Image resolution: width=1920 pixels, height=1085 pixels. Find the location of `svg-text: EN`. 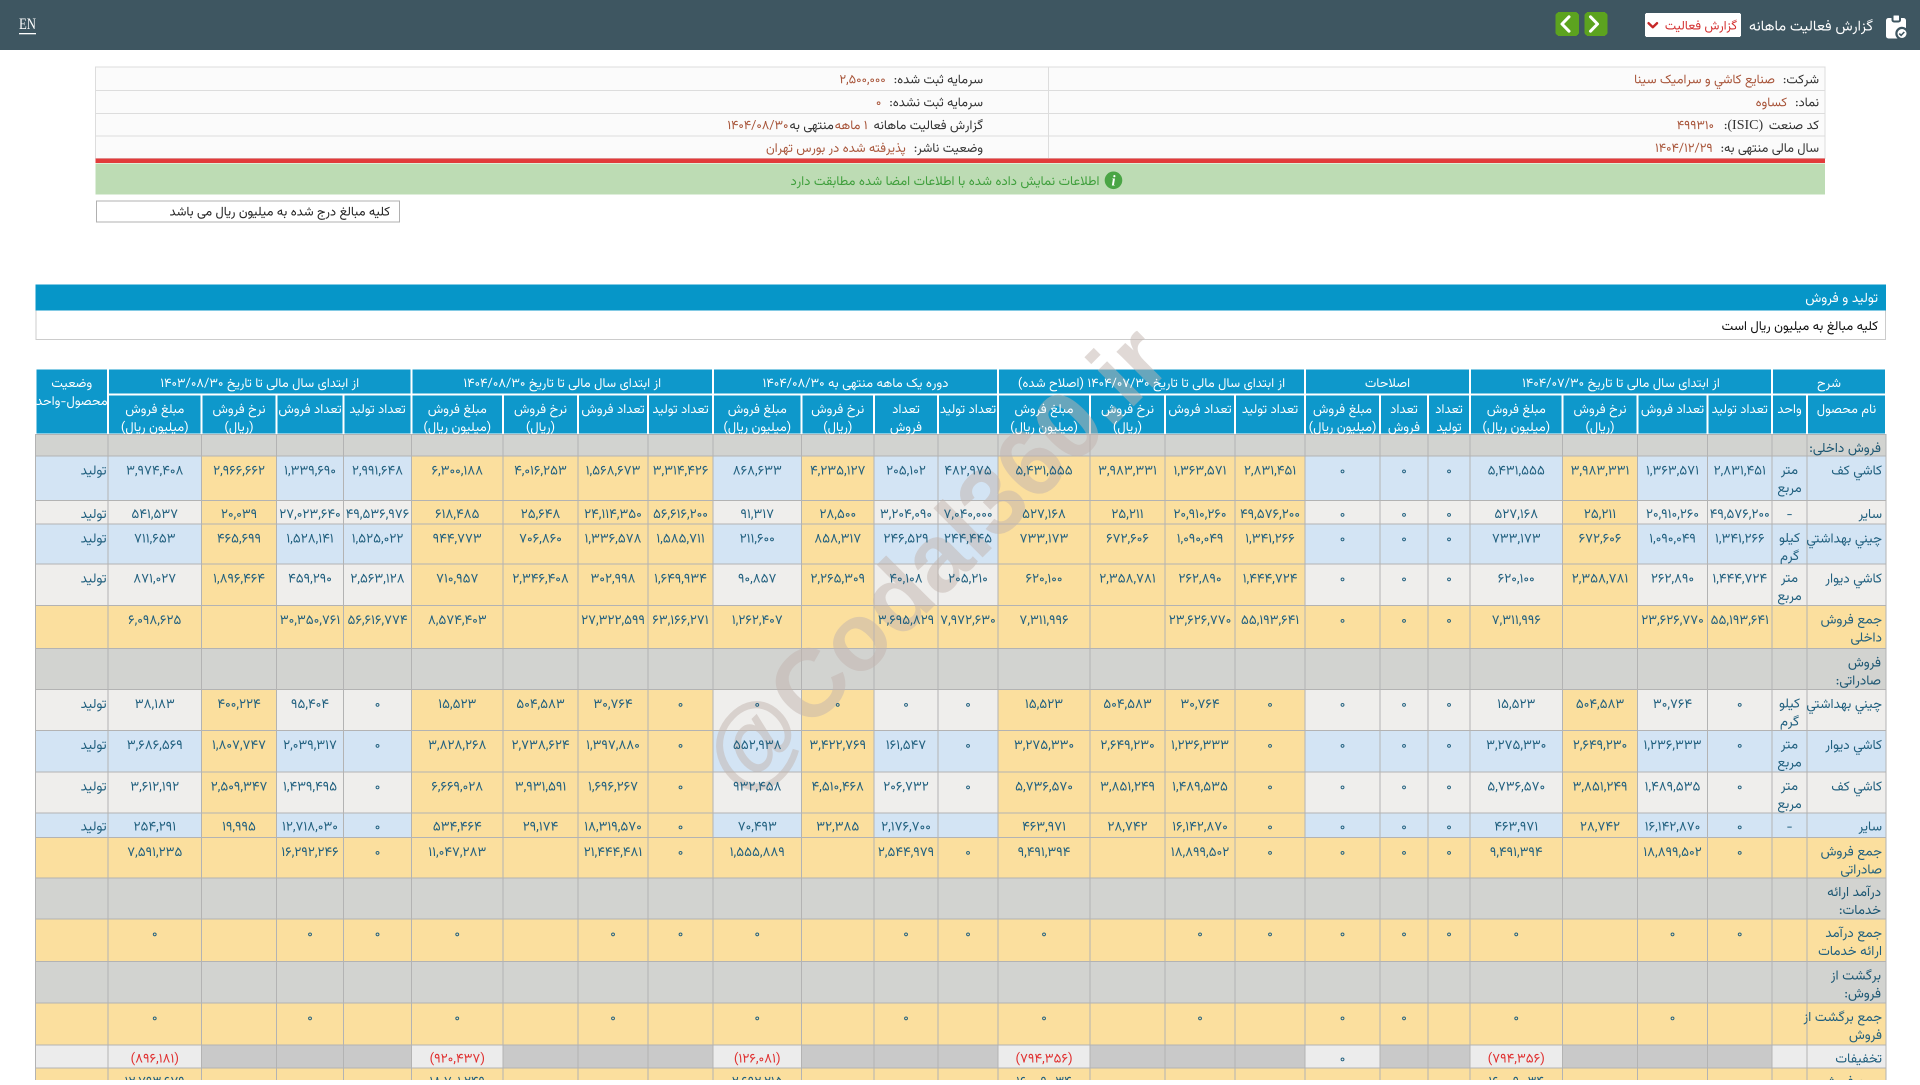

svg-text: EN is located at coordinates (27, 24).